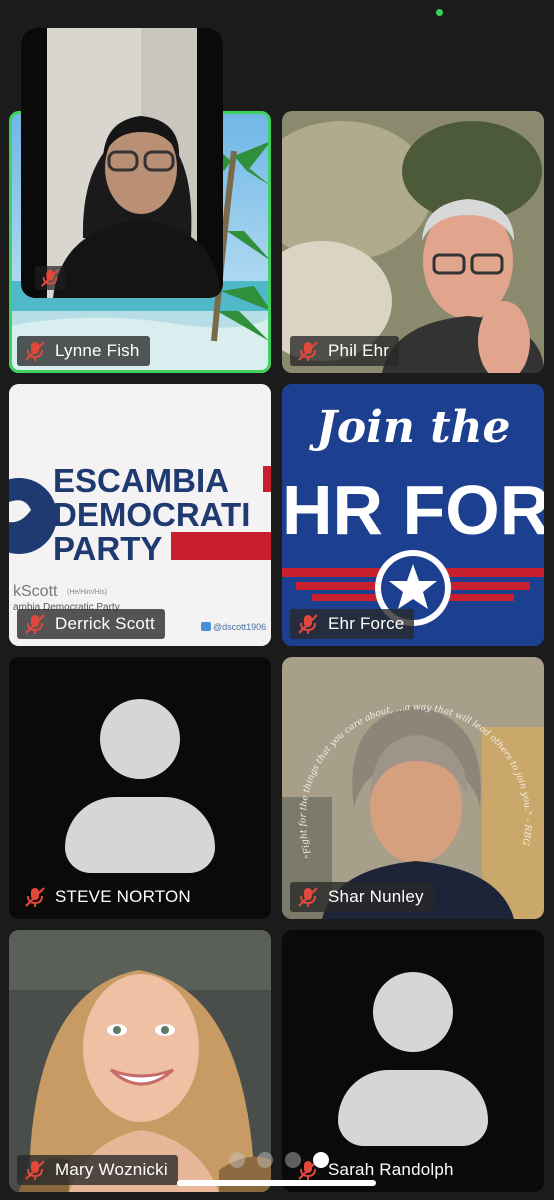  I want to click on participant-video-feed, so click(413, 242).